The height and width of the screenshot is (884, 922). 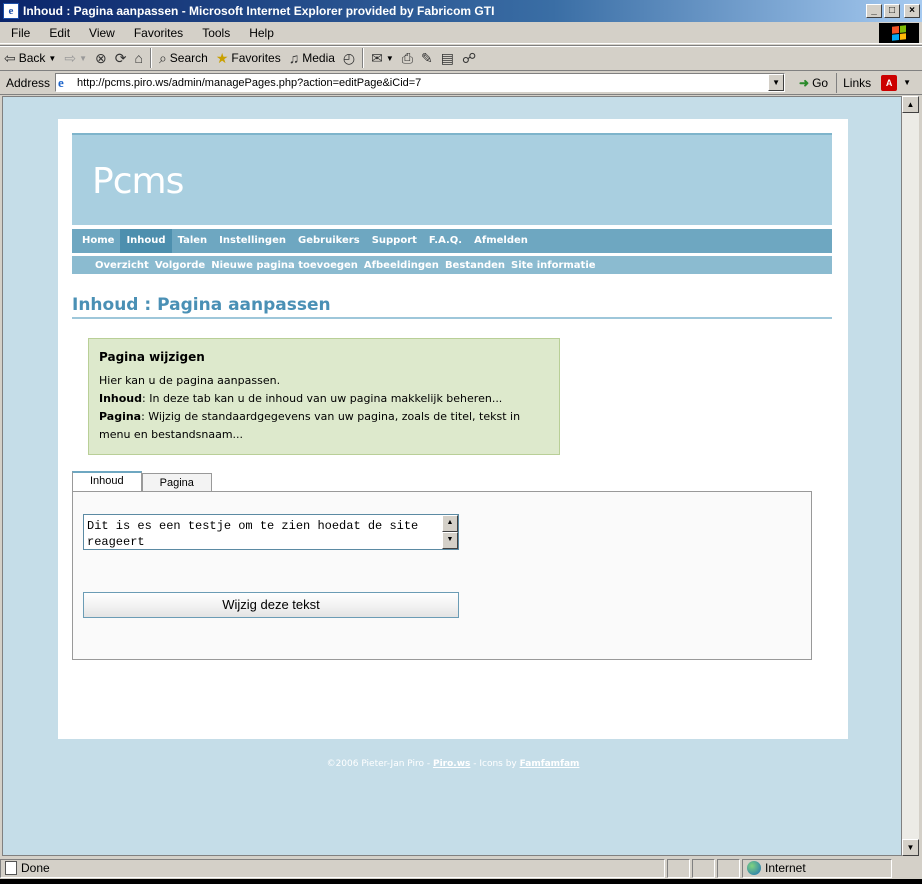 I want to click on edit-button: ✎, so click(x=427, y=58).